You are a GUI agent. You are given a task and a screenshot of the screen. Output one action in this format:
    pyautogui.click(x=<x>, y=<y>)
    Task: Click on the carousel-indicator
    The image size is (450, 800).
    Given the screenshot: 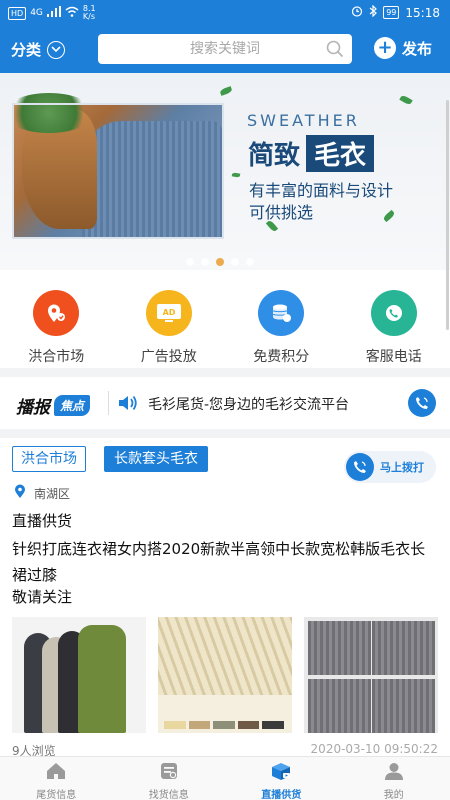 What is the action you would take?
    pyautogui.click(x=220, y=262)
    